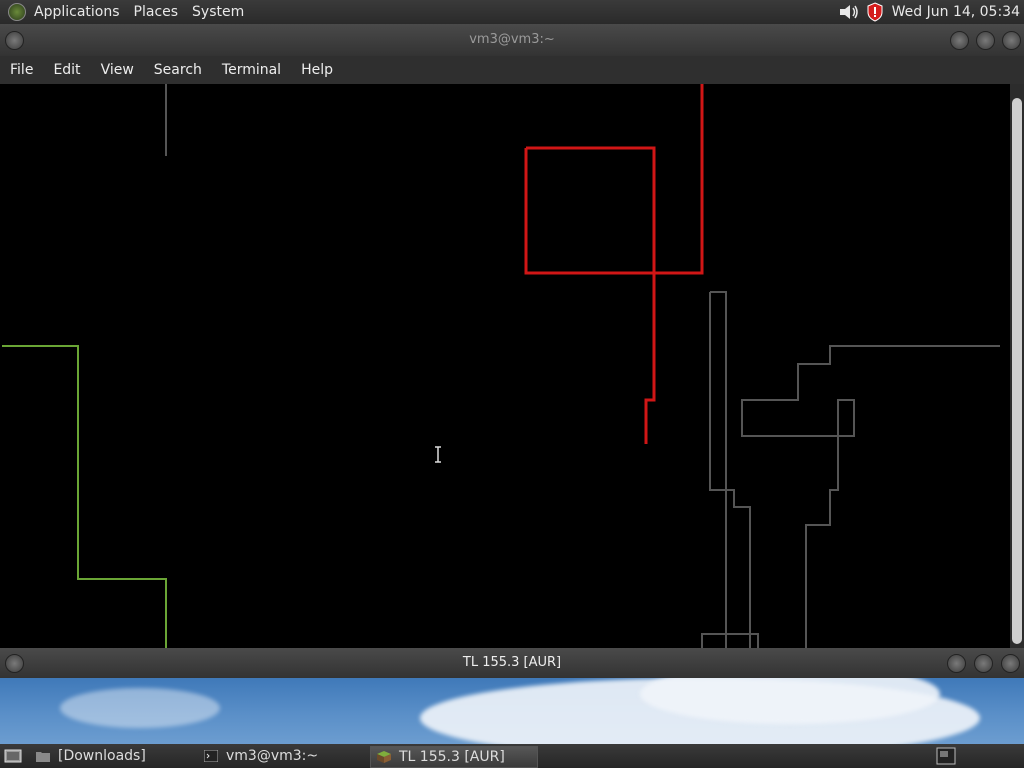  I want to click on gray-trace-structure, so click(718, 469).